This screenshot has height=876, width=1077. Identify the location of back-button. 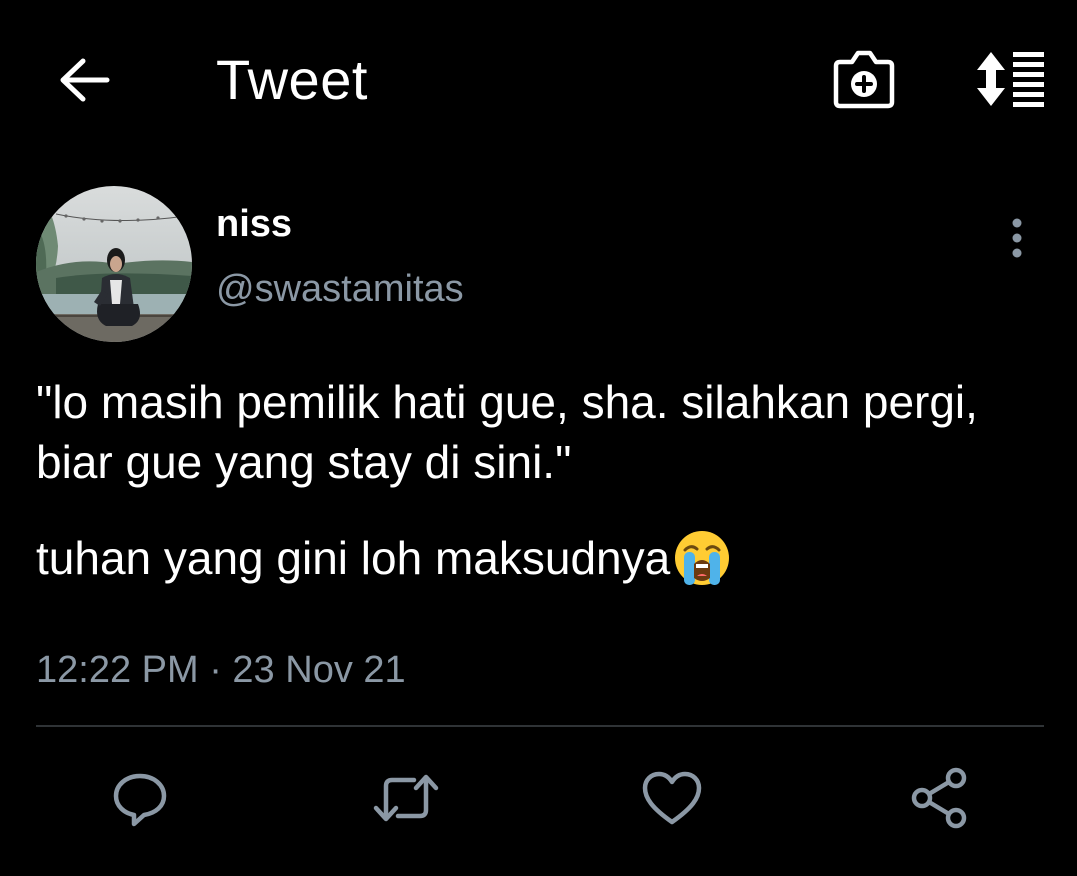
(84, 80).